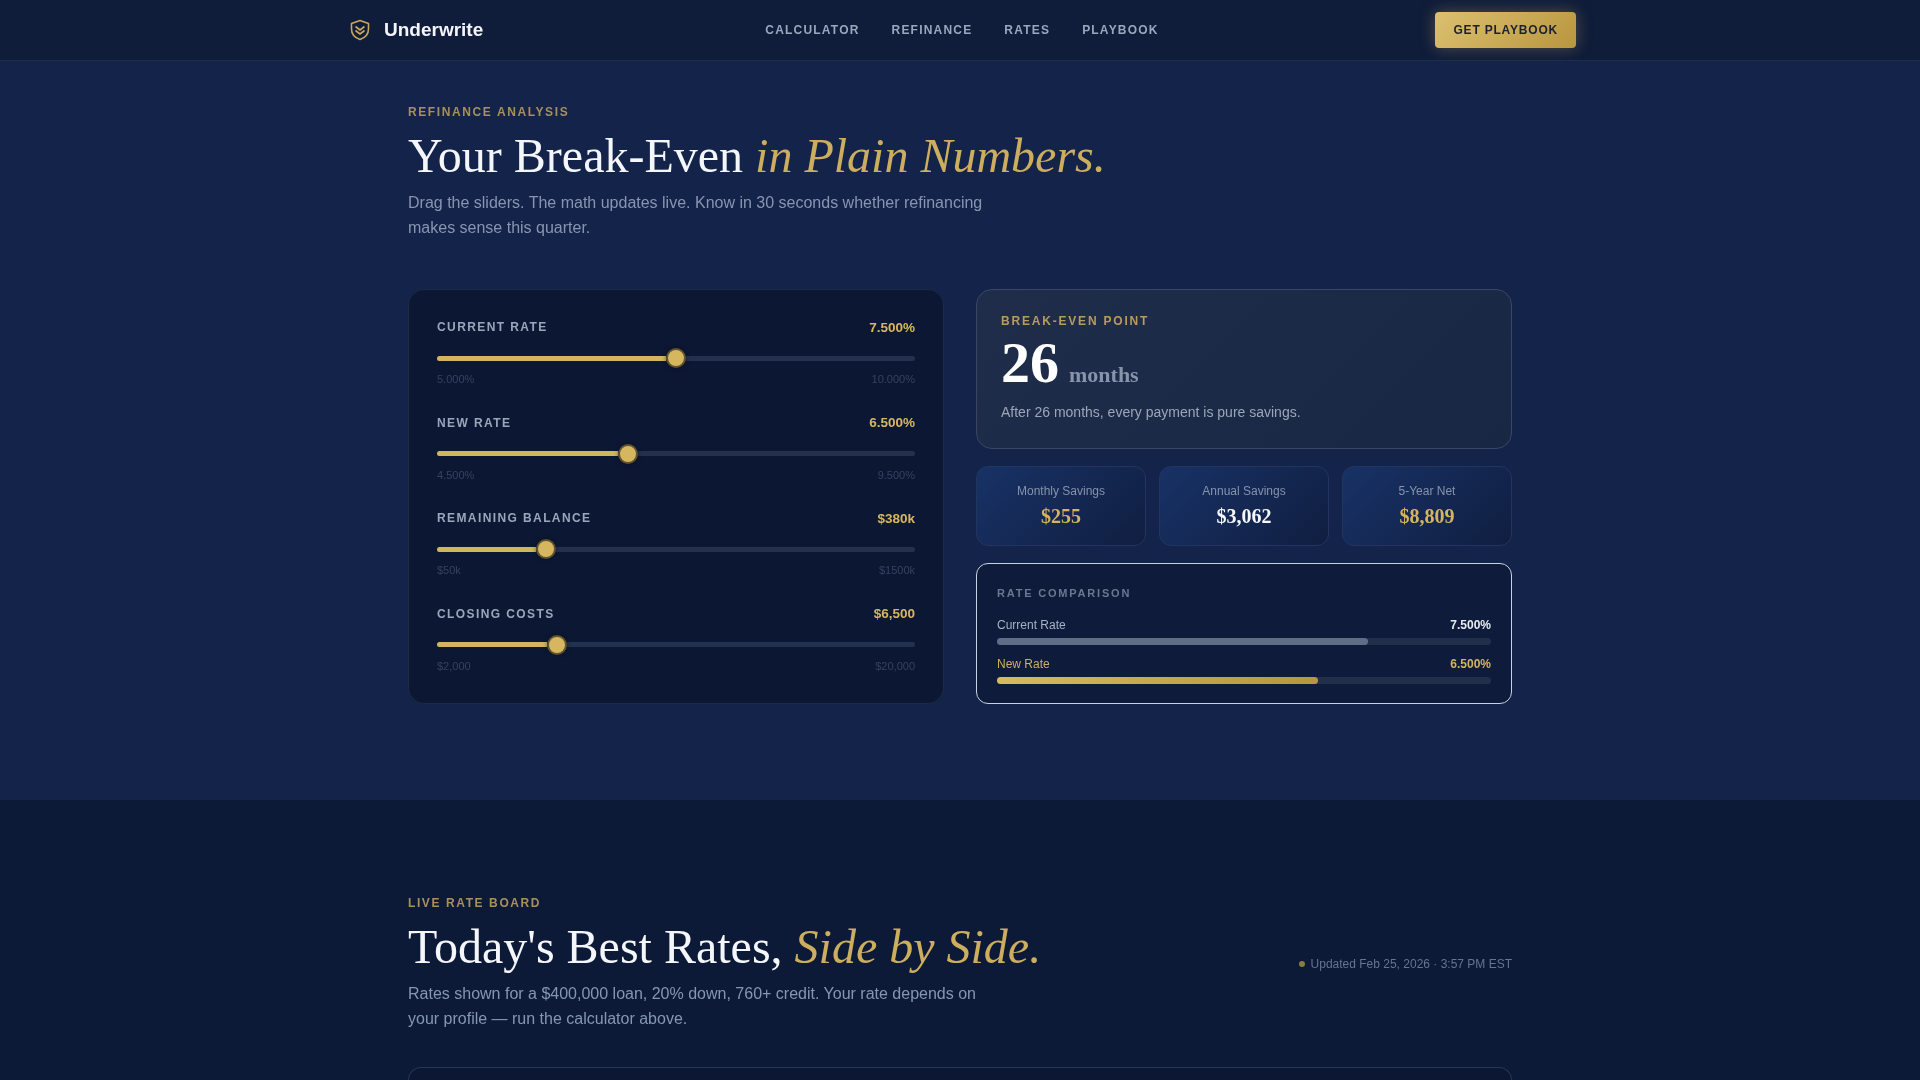 The width and height of the screenshot is (1920, 1080). Describe the element at coordinates (514, 518) in the screenshot. I see `slider-label: REMAINING BALANCE` at that location.